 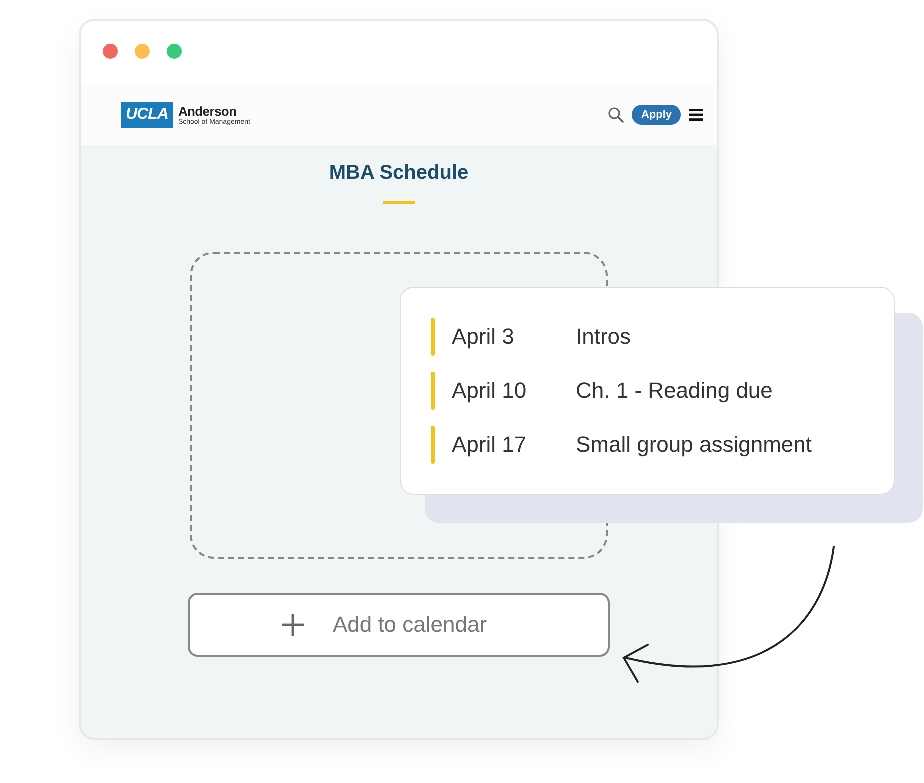 I want to click on close-icon, so click(x=110, y=51).